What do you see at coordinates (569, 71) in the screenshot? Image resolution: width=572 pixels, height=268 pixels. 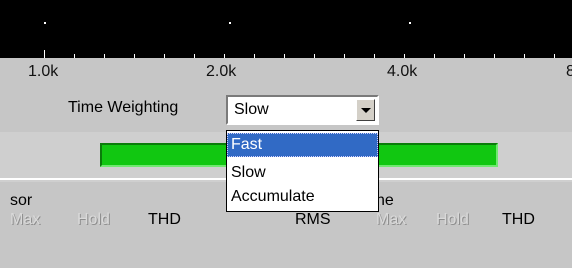 I see `freq-label-8k: 8` at bounding box center [569, 71].